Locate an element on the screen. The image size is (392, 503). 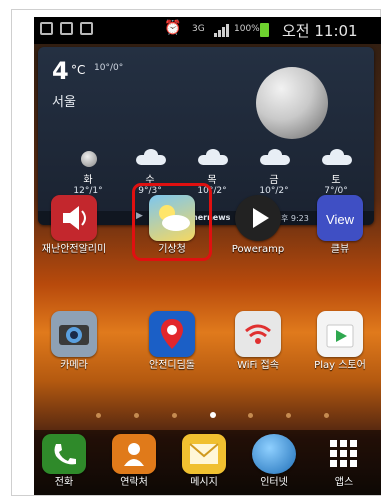
phone-icon is located at coordinates (64, 454).